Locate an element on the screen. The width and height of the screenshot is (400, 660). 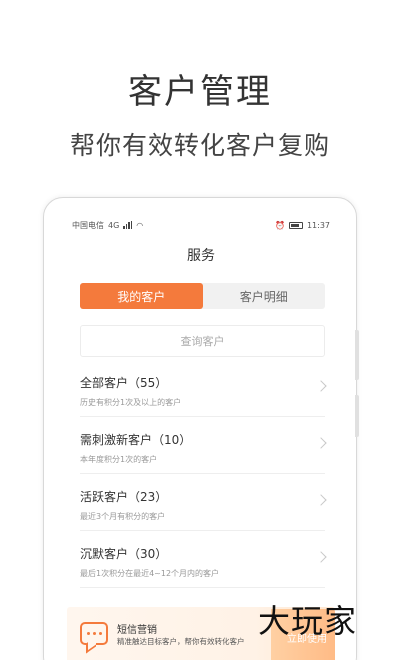
list-item-title: 需刺激新客户（10） is located at coordinates (136, 440).